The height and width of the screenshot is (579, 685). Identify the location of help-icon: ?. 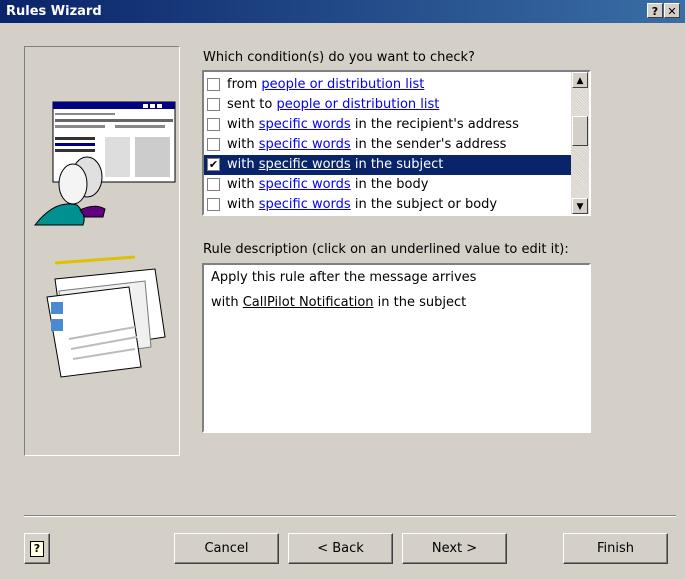
(37, 549).